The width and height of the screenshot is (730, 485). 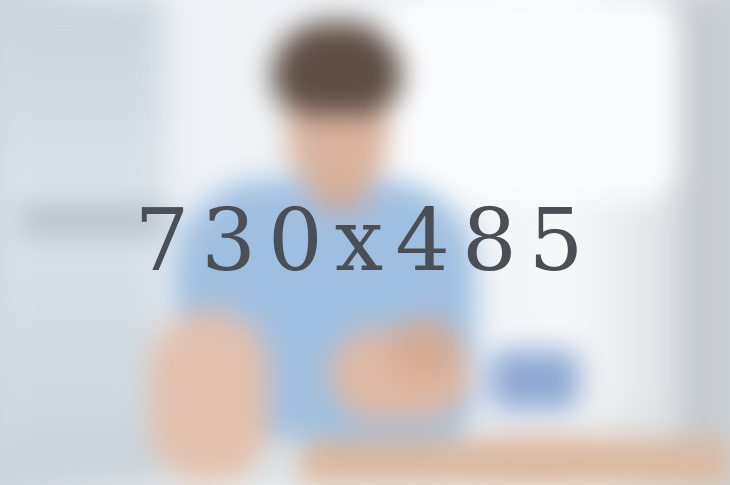 I want to click on desk-edge, so click(x=515, y=462).